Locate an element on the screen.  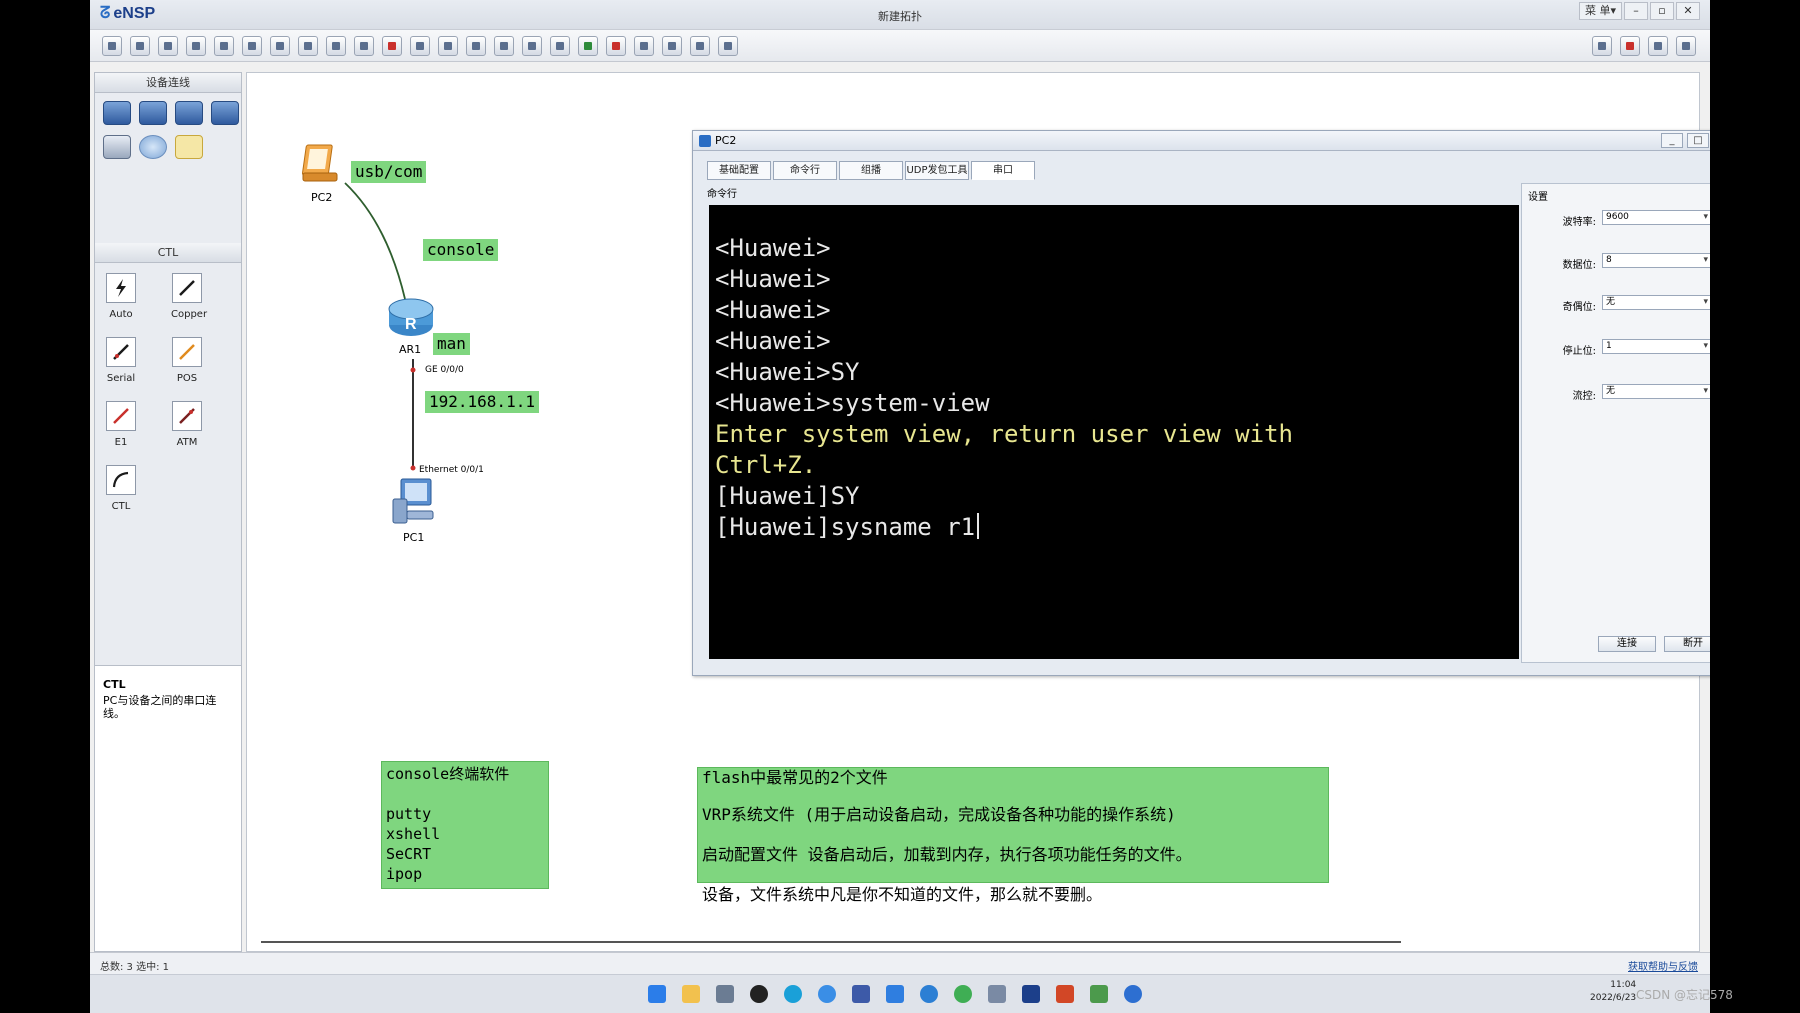
terminal-icon is located at coordinates (117, 147).